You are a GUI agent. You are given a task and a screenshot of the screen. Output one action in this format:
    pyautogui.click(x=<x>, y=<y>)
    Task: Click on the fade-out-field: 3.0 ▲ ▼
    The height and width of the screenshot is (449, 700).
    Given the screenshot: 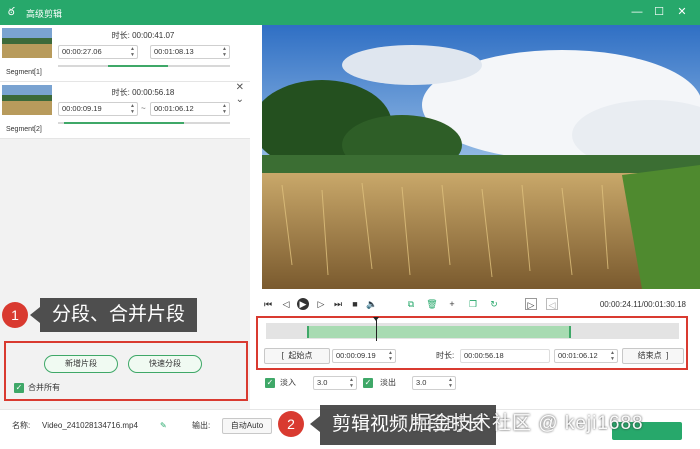 What is the action you would take?
    pyautogui.click(x=434, y=383)
    